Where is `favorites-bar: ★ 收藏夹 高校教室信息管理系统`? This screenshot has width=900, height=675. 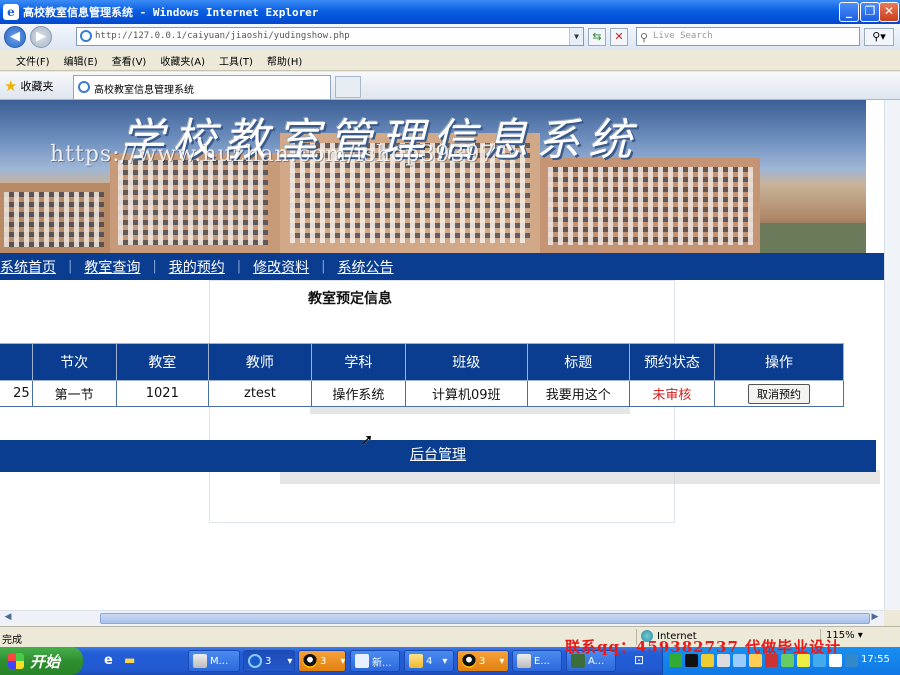
favorites-bar: ★ 收藏夹 高校教室信息管理系统 is located at coordinates (450, 86).